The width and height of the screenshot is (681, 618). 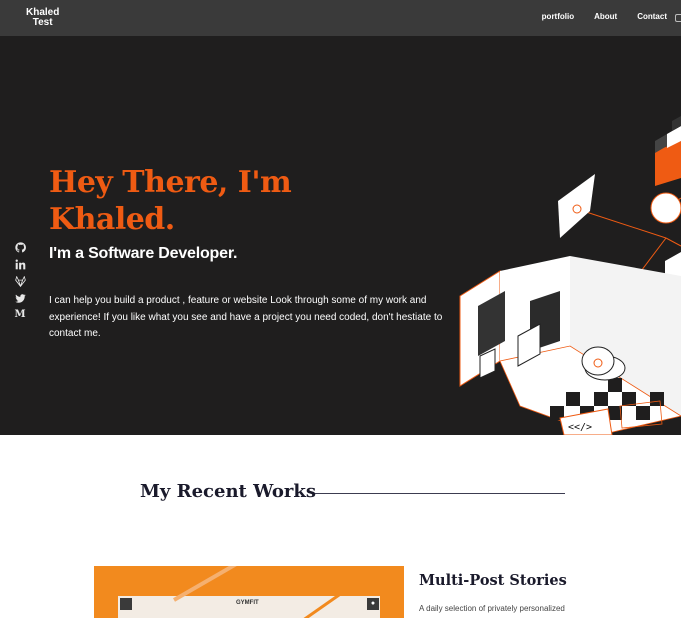 What do you see at coordinates (340, 18) in the screenshot?
I see `navbar: Khaled Test portfolio About Contact` at bounding box center [340, 18].